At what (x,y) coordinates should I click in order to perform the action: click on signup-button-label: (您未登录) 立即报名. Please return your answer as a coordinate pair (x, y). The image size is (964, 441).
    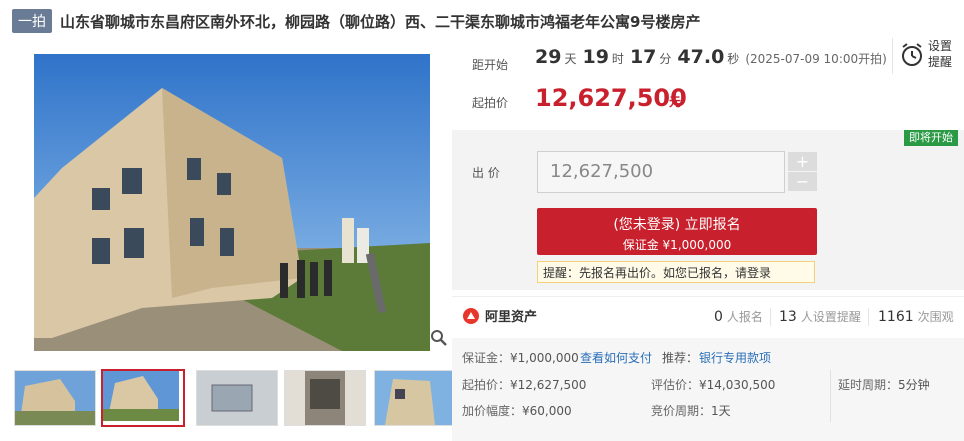
    Looking at the image, I should click on (677, 225).